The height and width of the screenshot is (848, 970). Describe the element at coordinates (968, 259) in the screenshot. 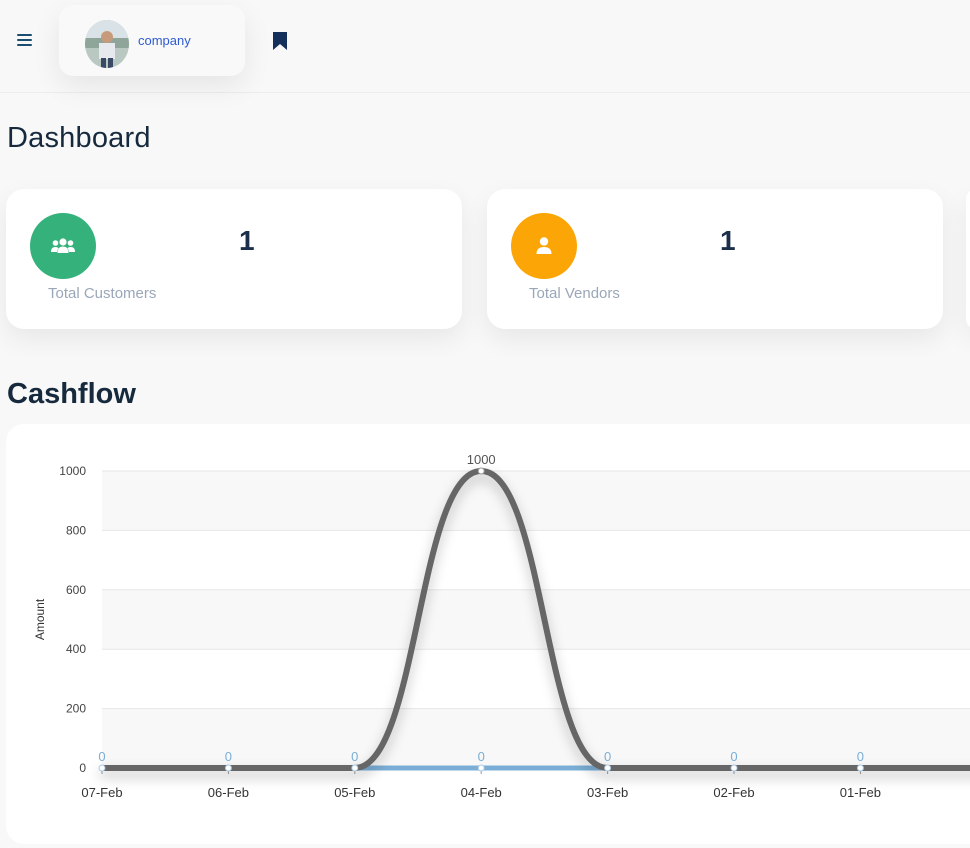

I see `stat-card-partial` at that location.